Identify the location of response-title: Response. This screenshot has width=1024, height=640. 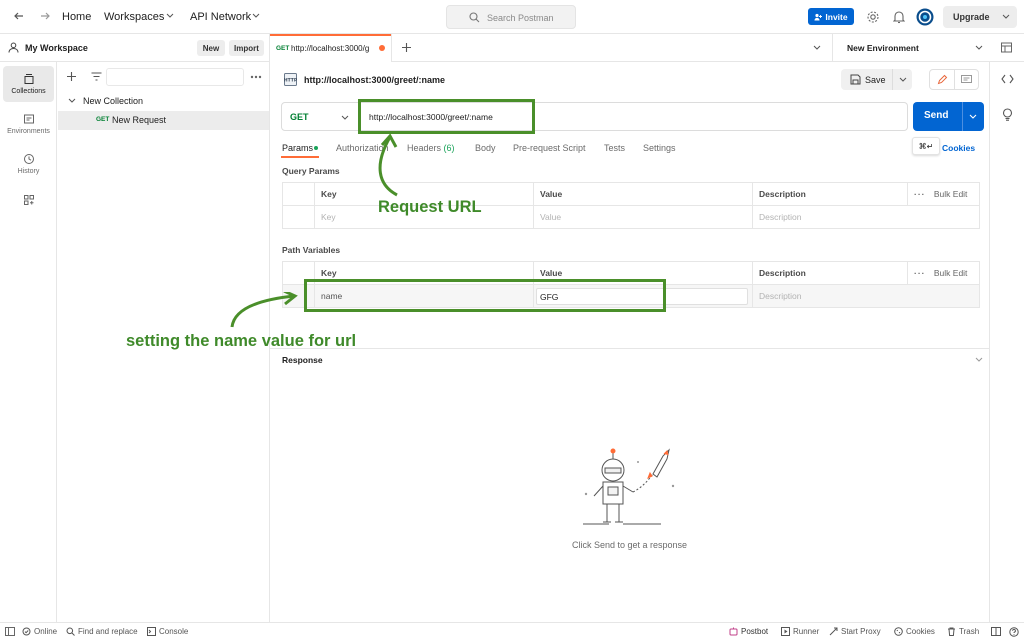
(302, 360).